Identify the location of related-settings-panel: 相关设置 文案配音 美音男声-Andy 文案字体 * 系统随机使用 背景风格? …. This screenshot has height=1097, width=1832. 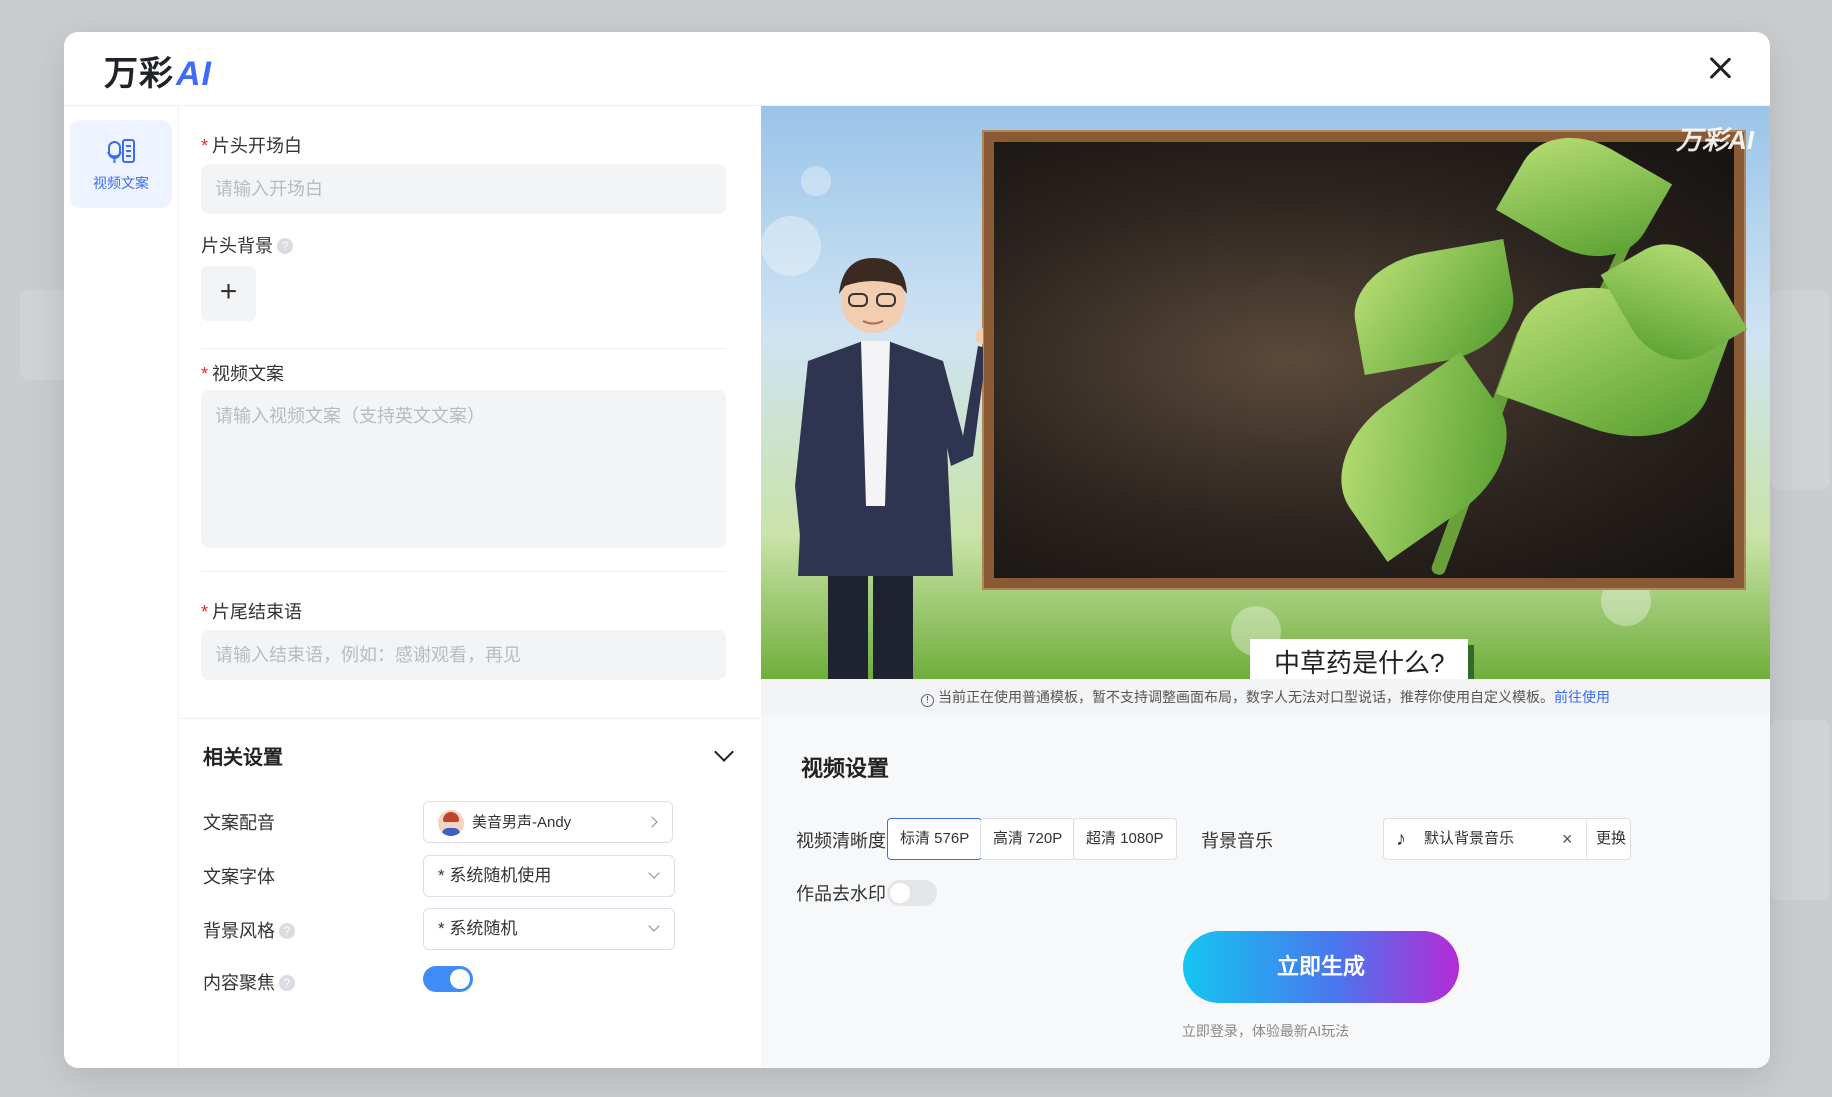
(470, 893).